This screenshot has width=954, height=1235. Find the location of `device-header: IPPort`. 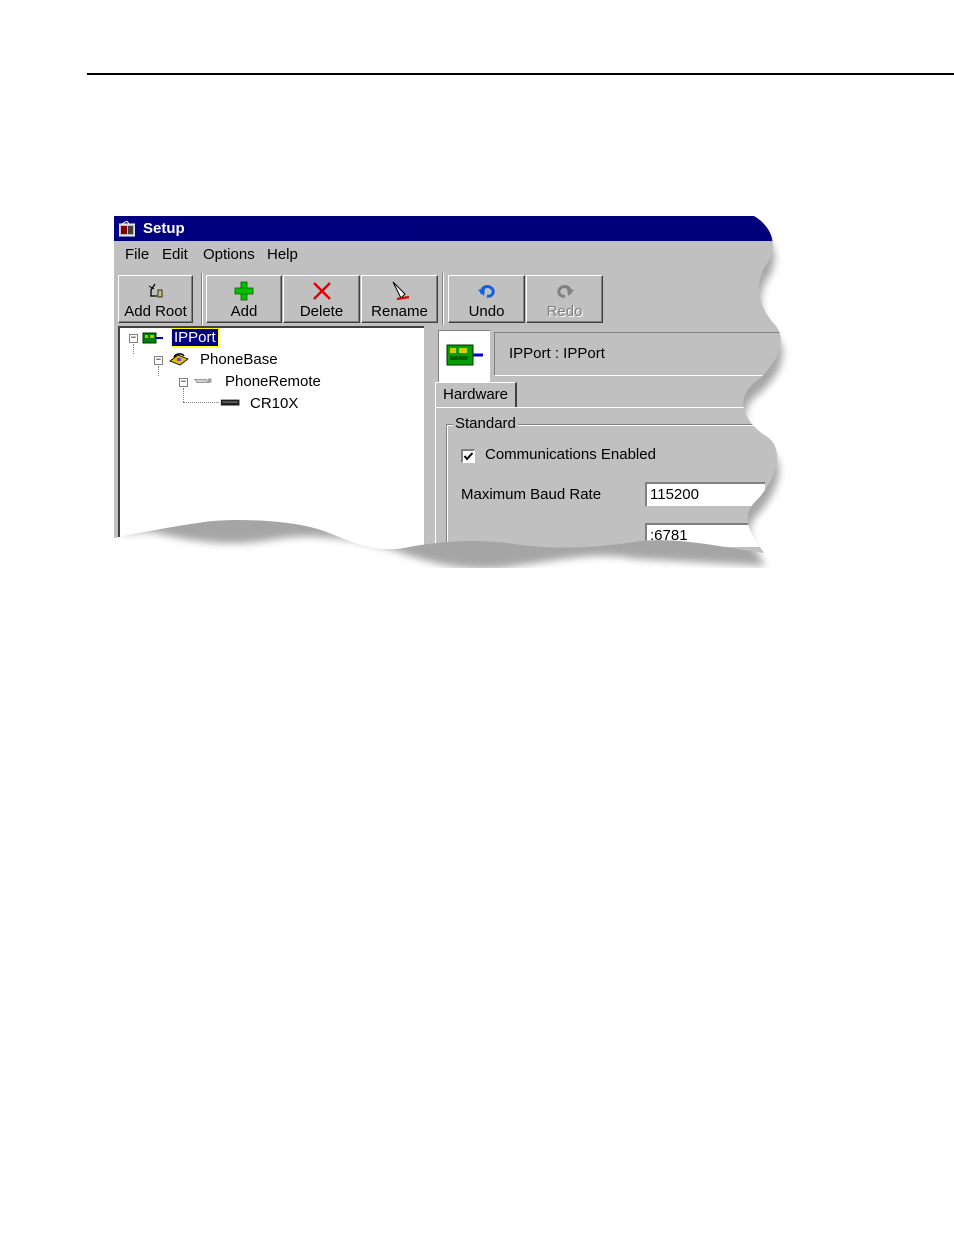

device-header: IPPort is located at coordinates (621, 356).